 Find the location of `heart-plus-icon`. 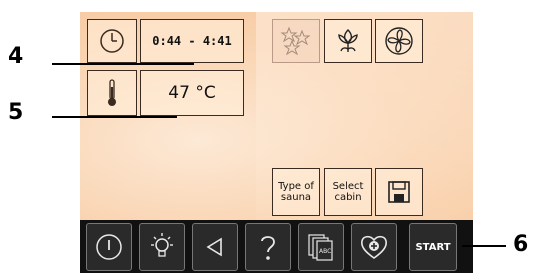

heart-plus-icon is located at coordinates (374, 247).